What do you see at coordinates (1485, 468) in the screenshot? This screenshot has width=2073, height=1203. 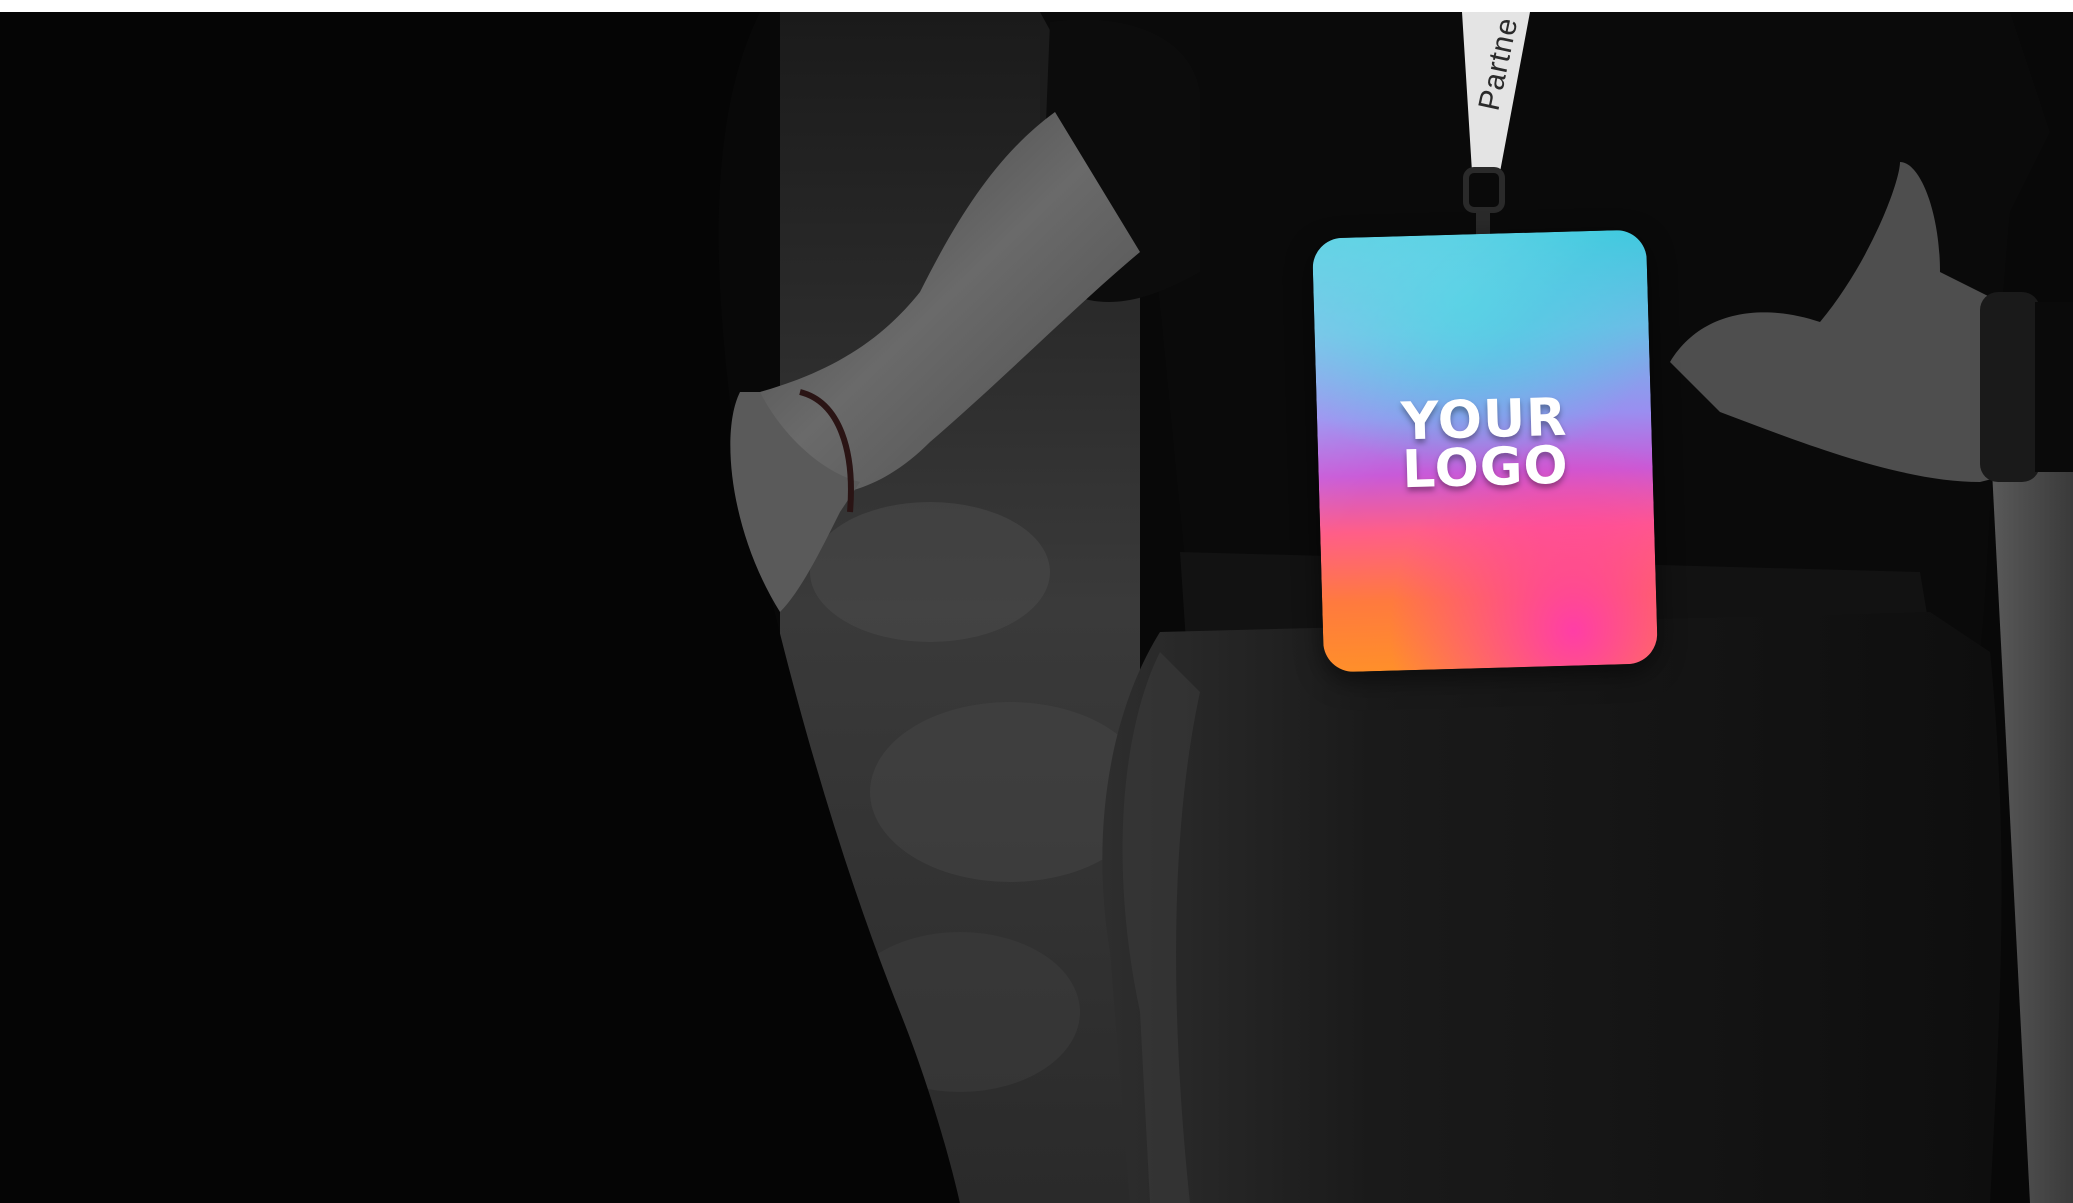 I see `logo-line-2: LOGO` at bounding box center [1485, 468].